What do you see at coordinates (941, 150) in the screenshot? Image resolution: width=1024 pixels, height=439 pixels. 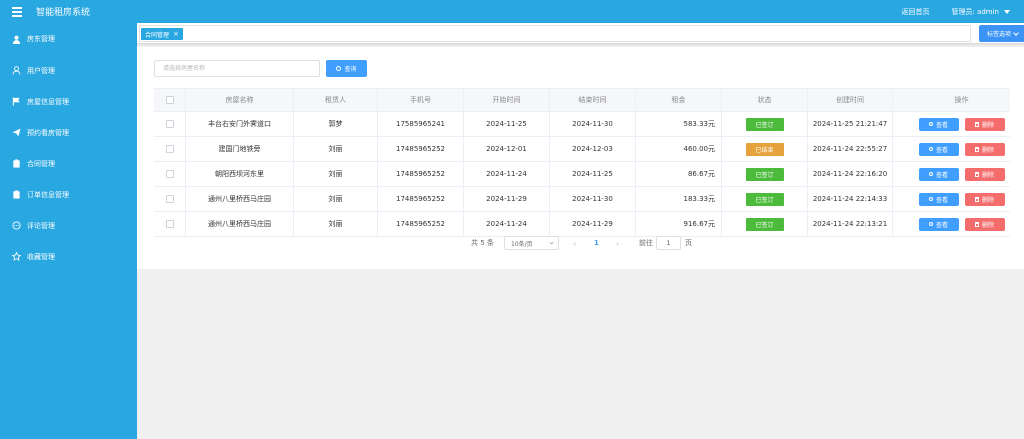 I see `view-button-label: 查看` at bounding box center [941, 150].